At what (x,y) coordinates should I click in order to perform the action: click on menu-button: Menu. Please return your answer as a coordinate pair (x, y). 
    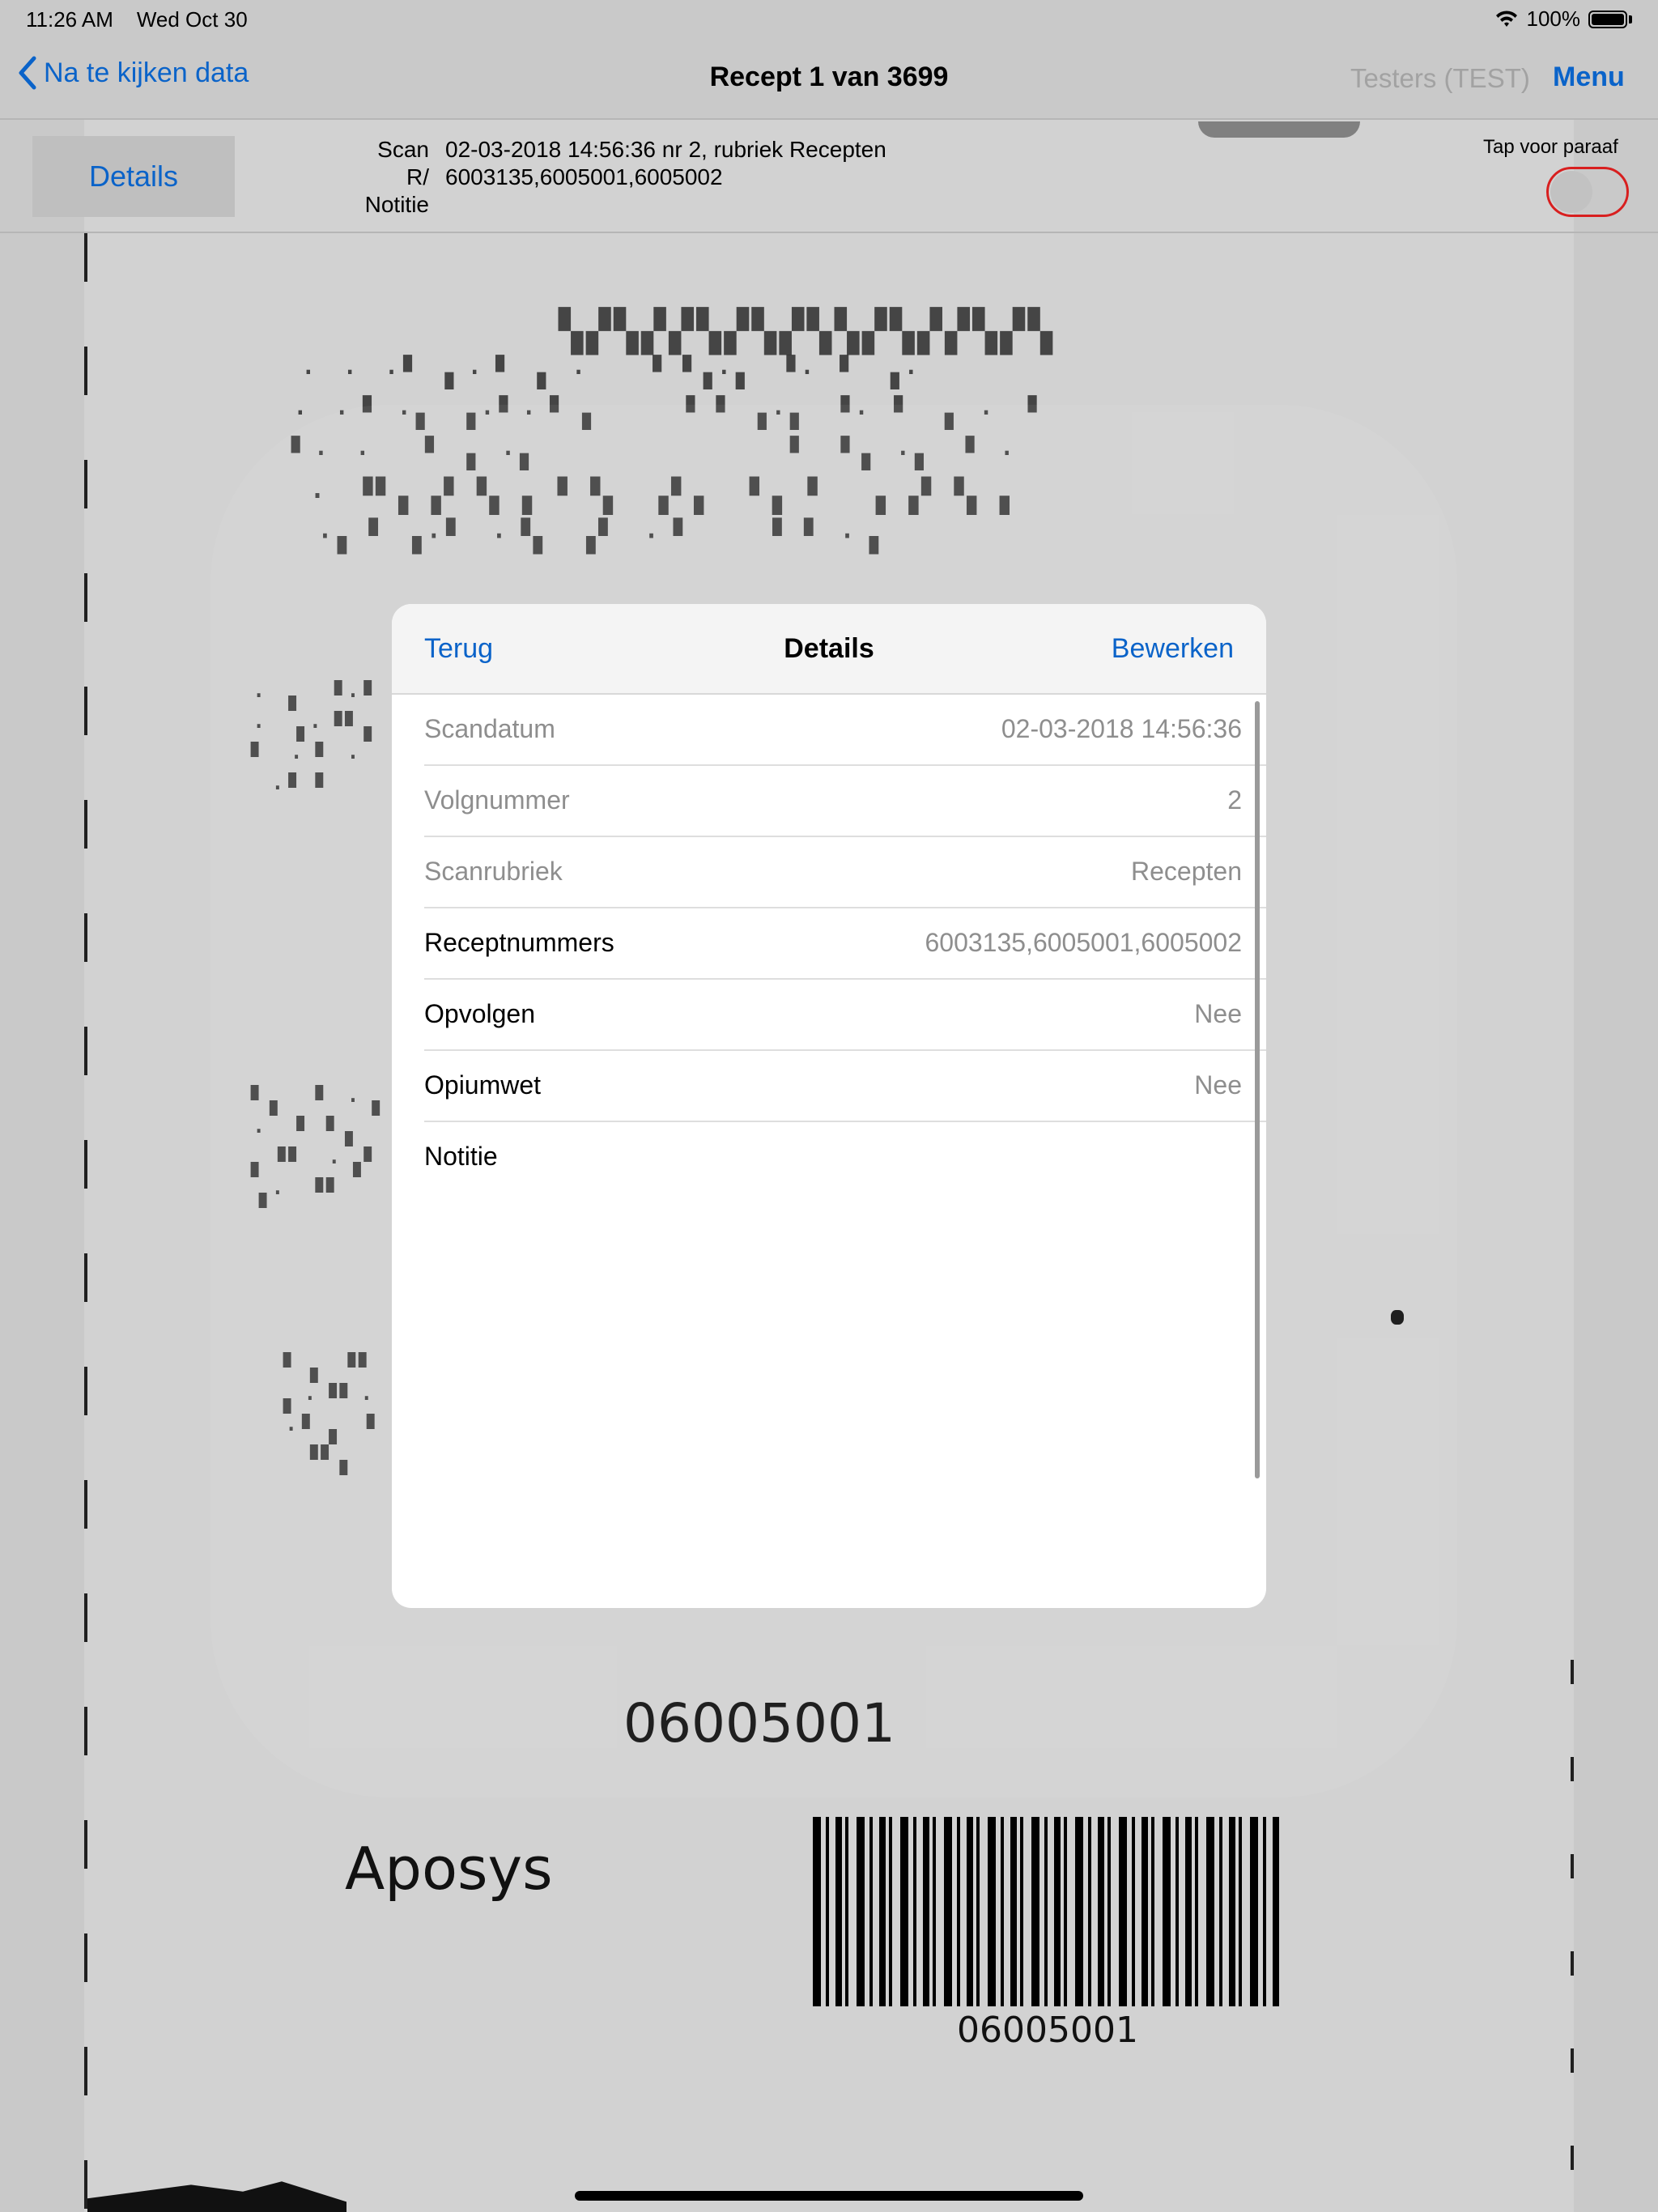
    Looking at the image, I should click on (1589, 77).